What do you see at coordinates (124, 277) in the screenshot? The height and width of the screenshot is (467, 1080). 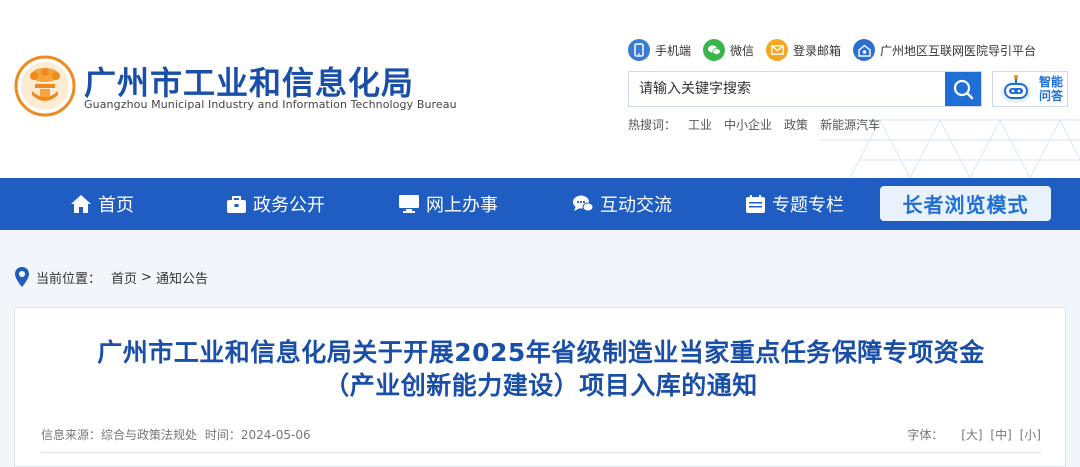 I see `breadcrumb-home: 首页` at bounding box center [124, 277].